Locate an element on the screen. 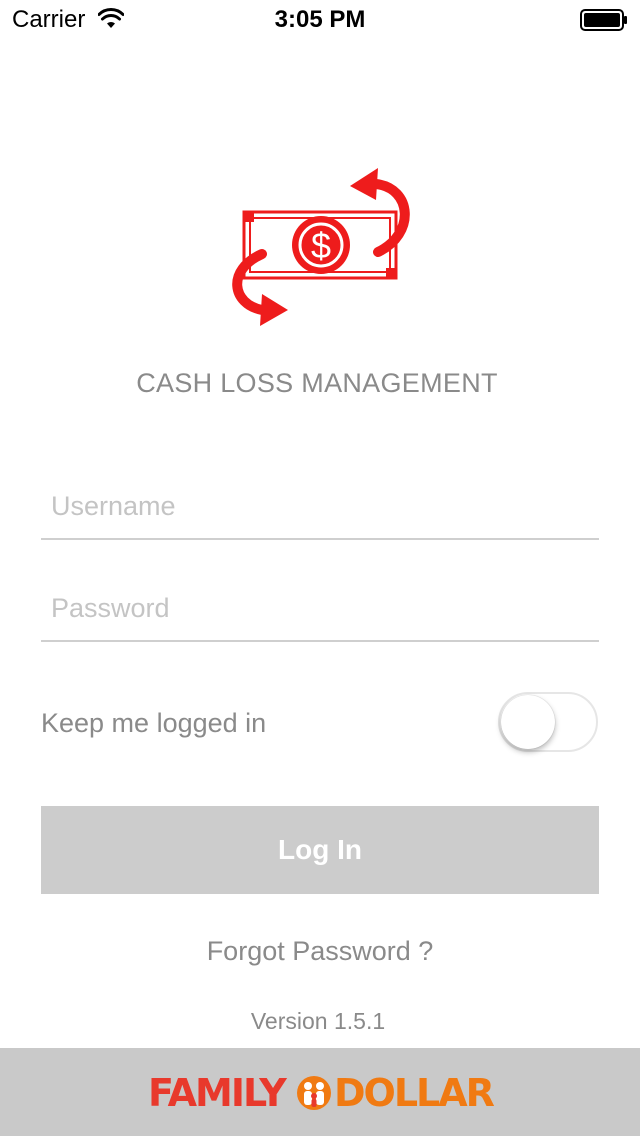  username-field is located at coordinates (320, 509).